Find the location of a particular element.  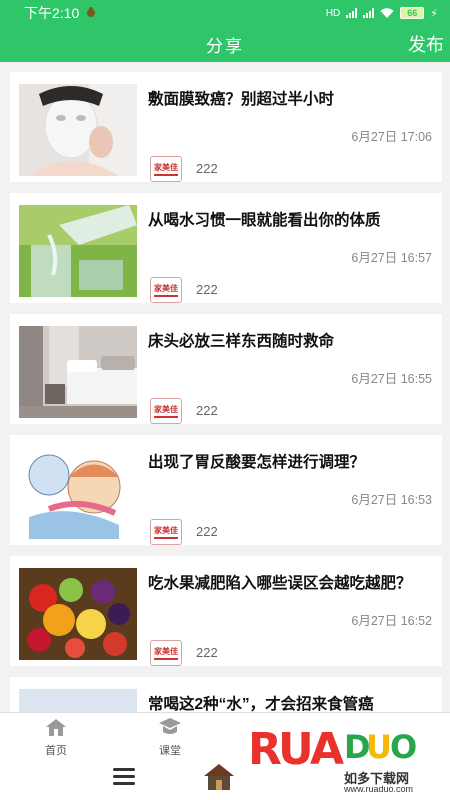

status-bar: 下午2:10 HD 66 ⚡ is located at coordinates (225, 13).